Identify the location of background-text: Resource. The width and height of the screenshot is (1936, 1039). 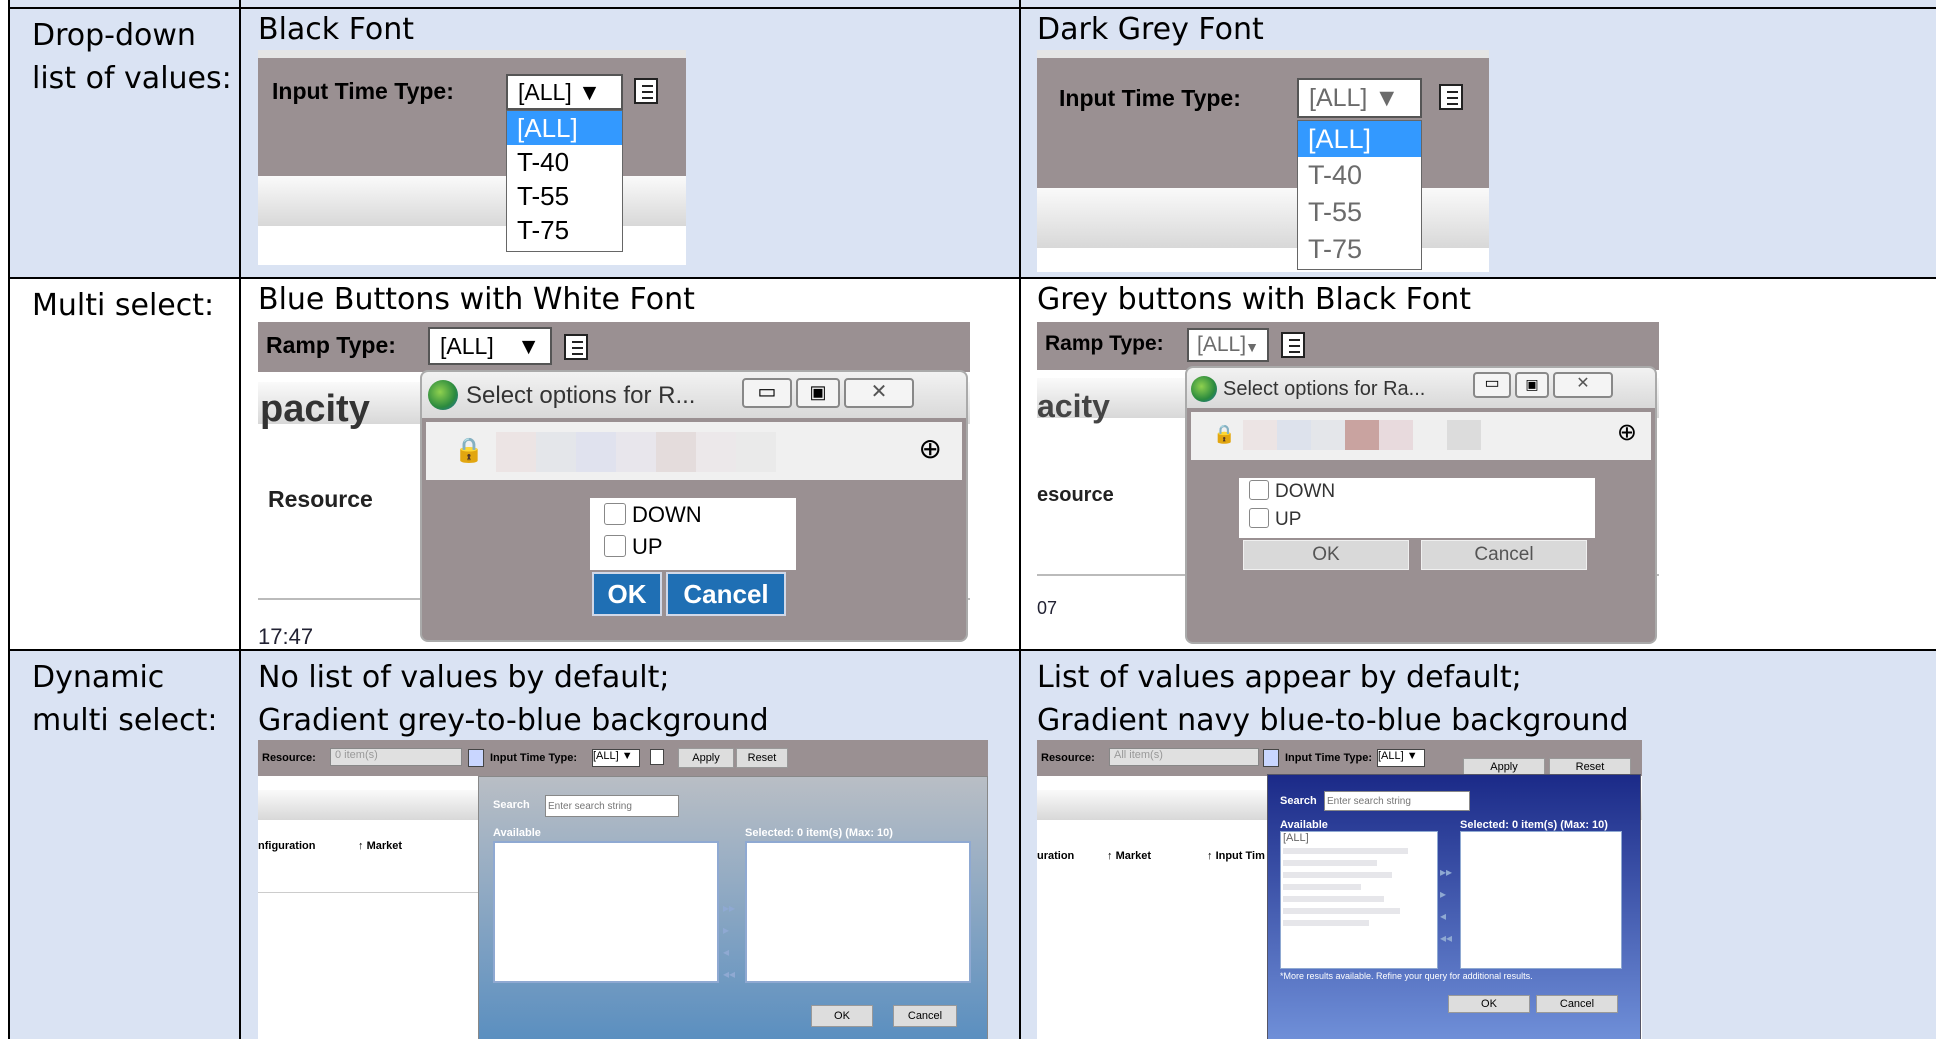
(320, 499).